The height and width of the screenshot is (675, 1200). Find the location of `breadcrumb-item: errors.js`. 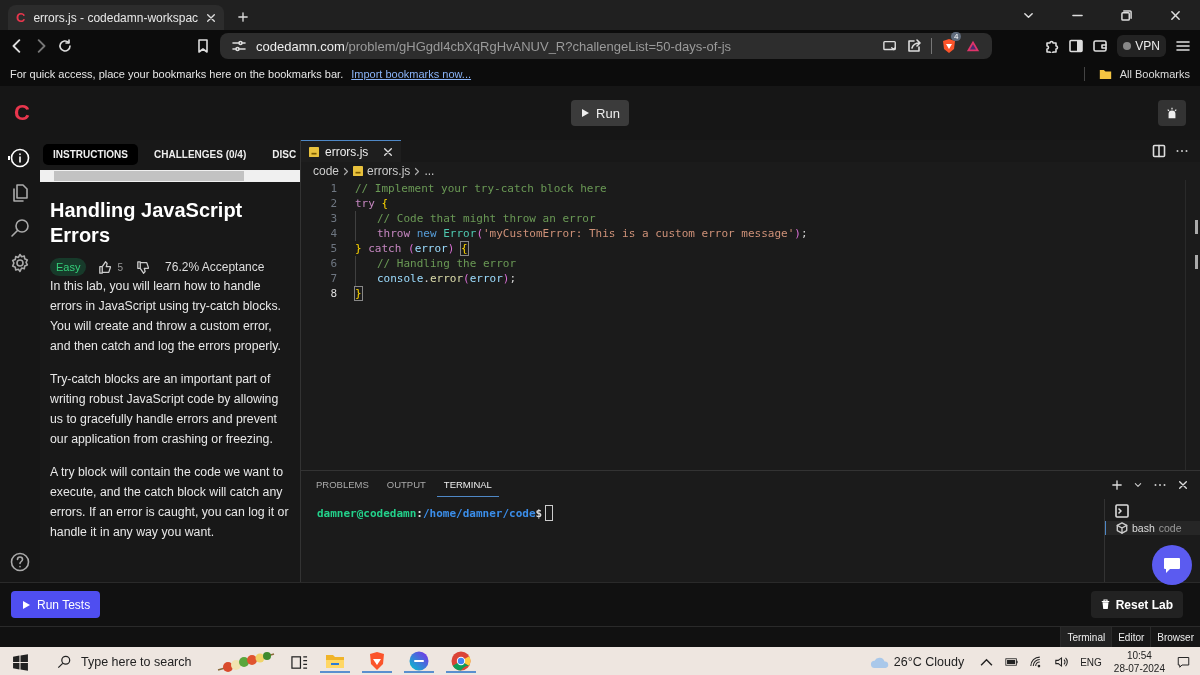

breadcrumb-item: errors.js is located at coordinates (389, 171).